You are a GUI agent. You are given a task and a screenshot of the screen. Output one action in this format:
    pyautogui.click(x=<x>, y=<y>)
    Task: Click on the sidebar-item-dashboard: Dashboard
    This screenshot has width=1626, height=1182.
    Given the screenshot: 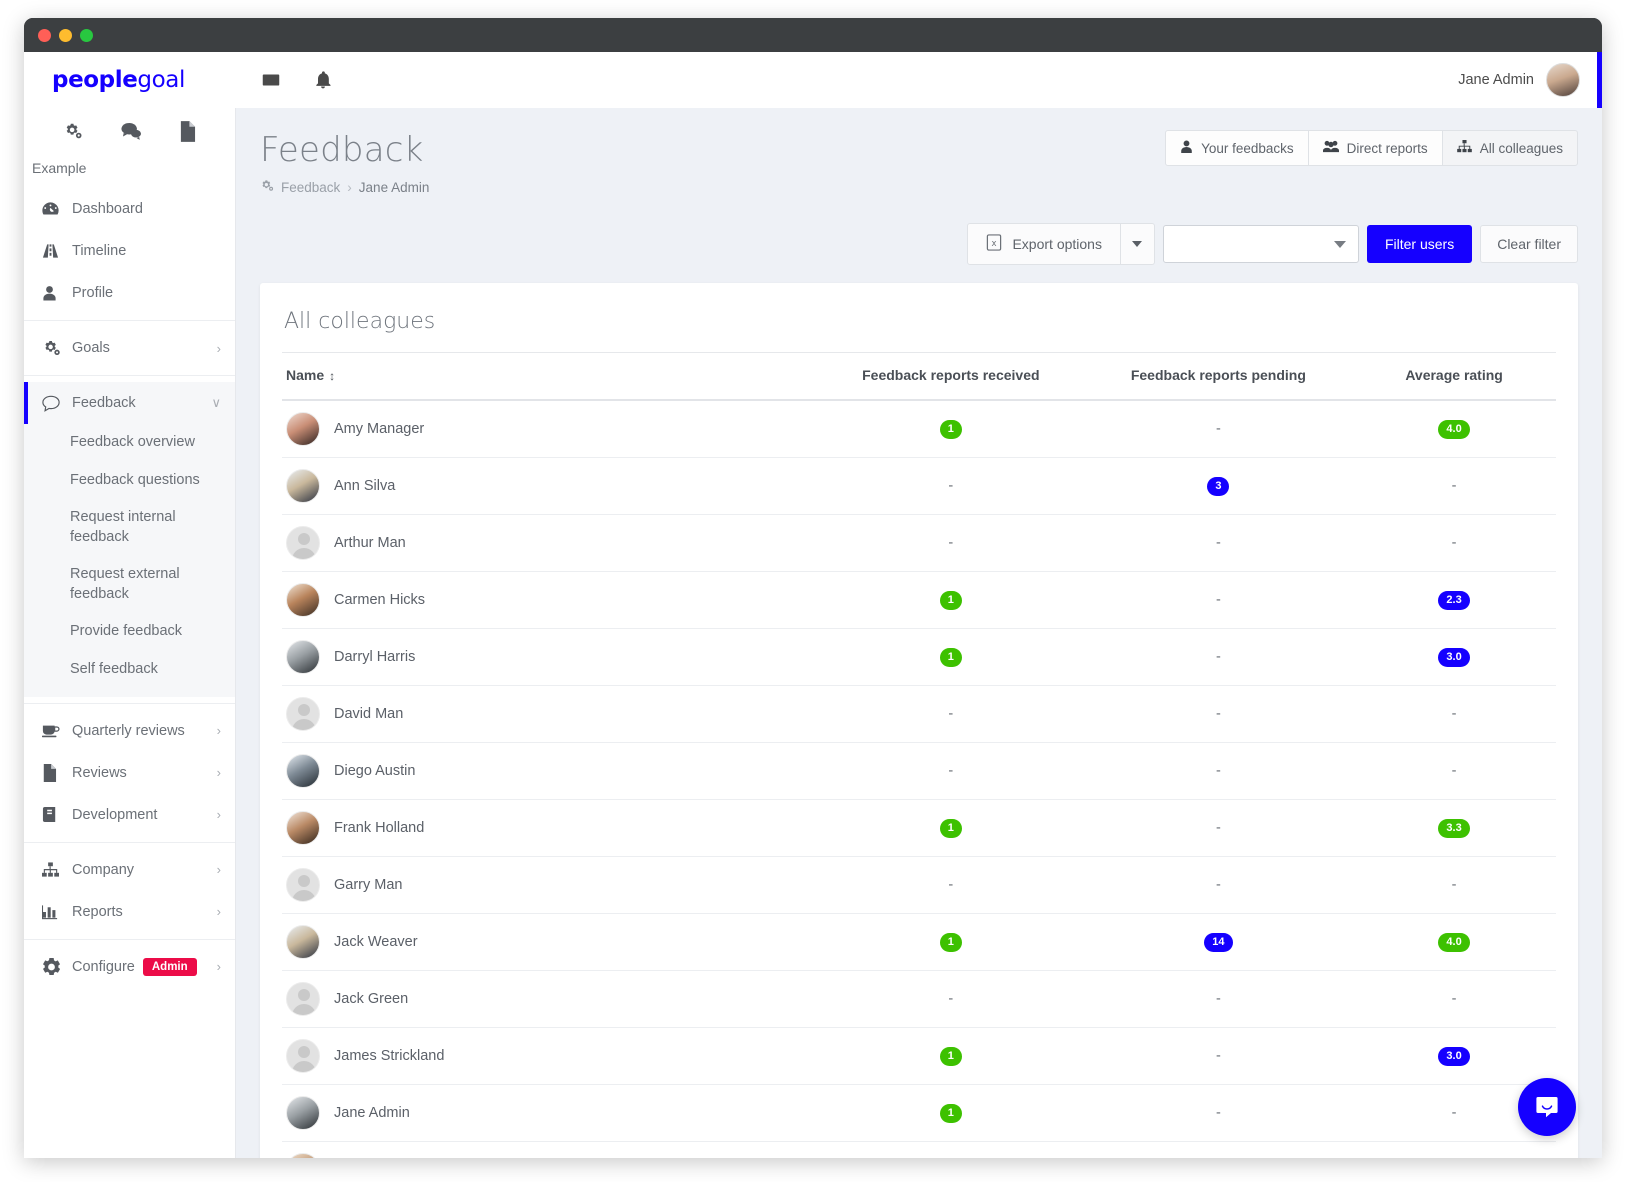 What is the action you would take?
    pyautogui.click(x=129, y=209)
    